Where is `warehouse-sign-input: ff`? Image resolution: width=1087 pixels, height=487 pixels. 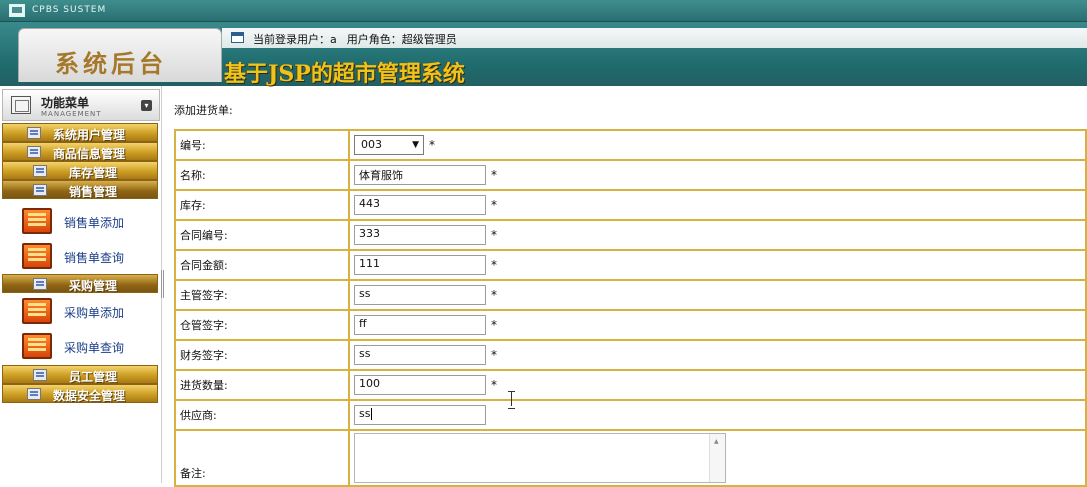
warehouse-sign-input: ff is located at coordinates (420, 325).